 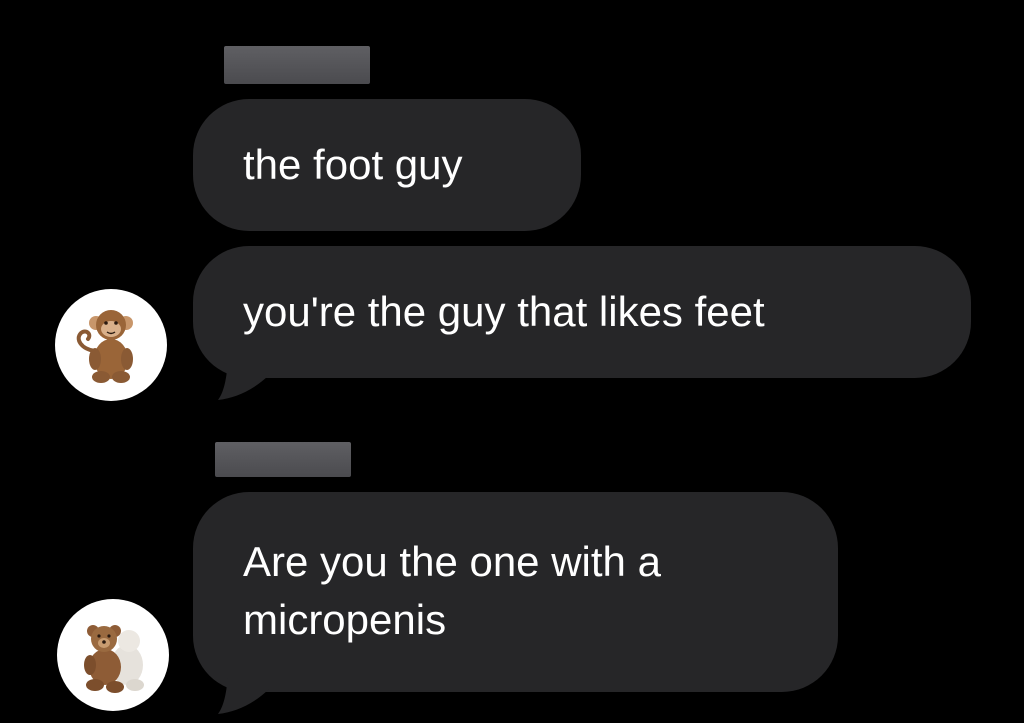 What do you see at coordinates (353, 164) in the screenshot?
I see `message-text: the foot guy` at bounding box center [353, 164].